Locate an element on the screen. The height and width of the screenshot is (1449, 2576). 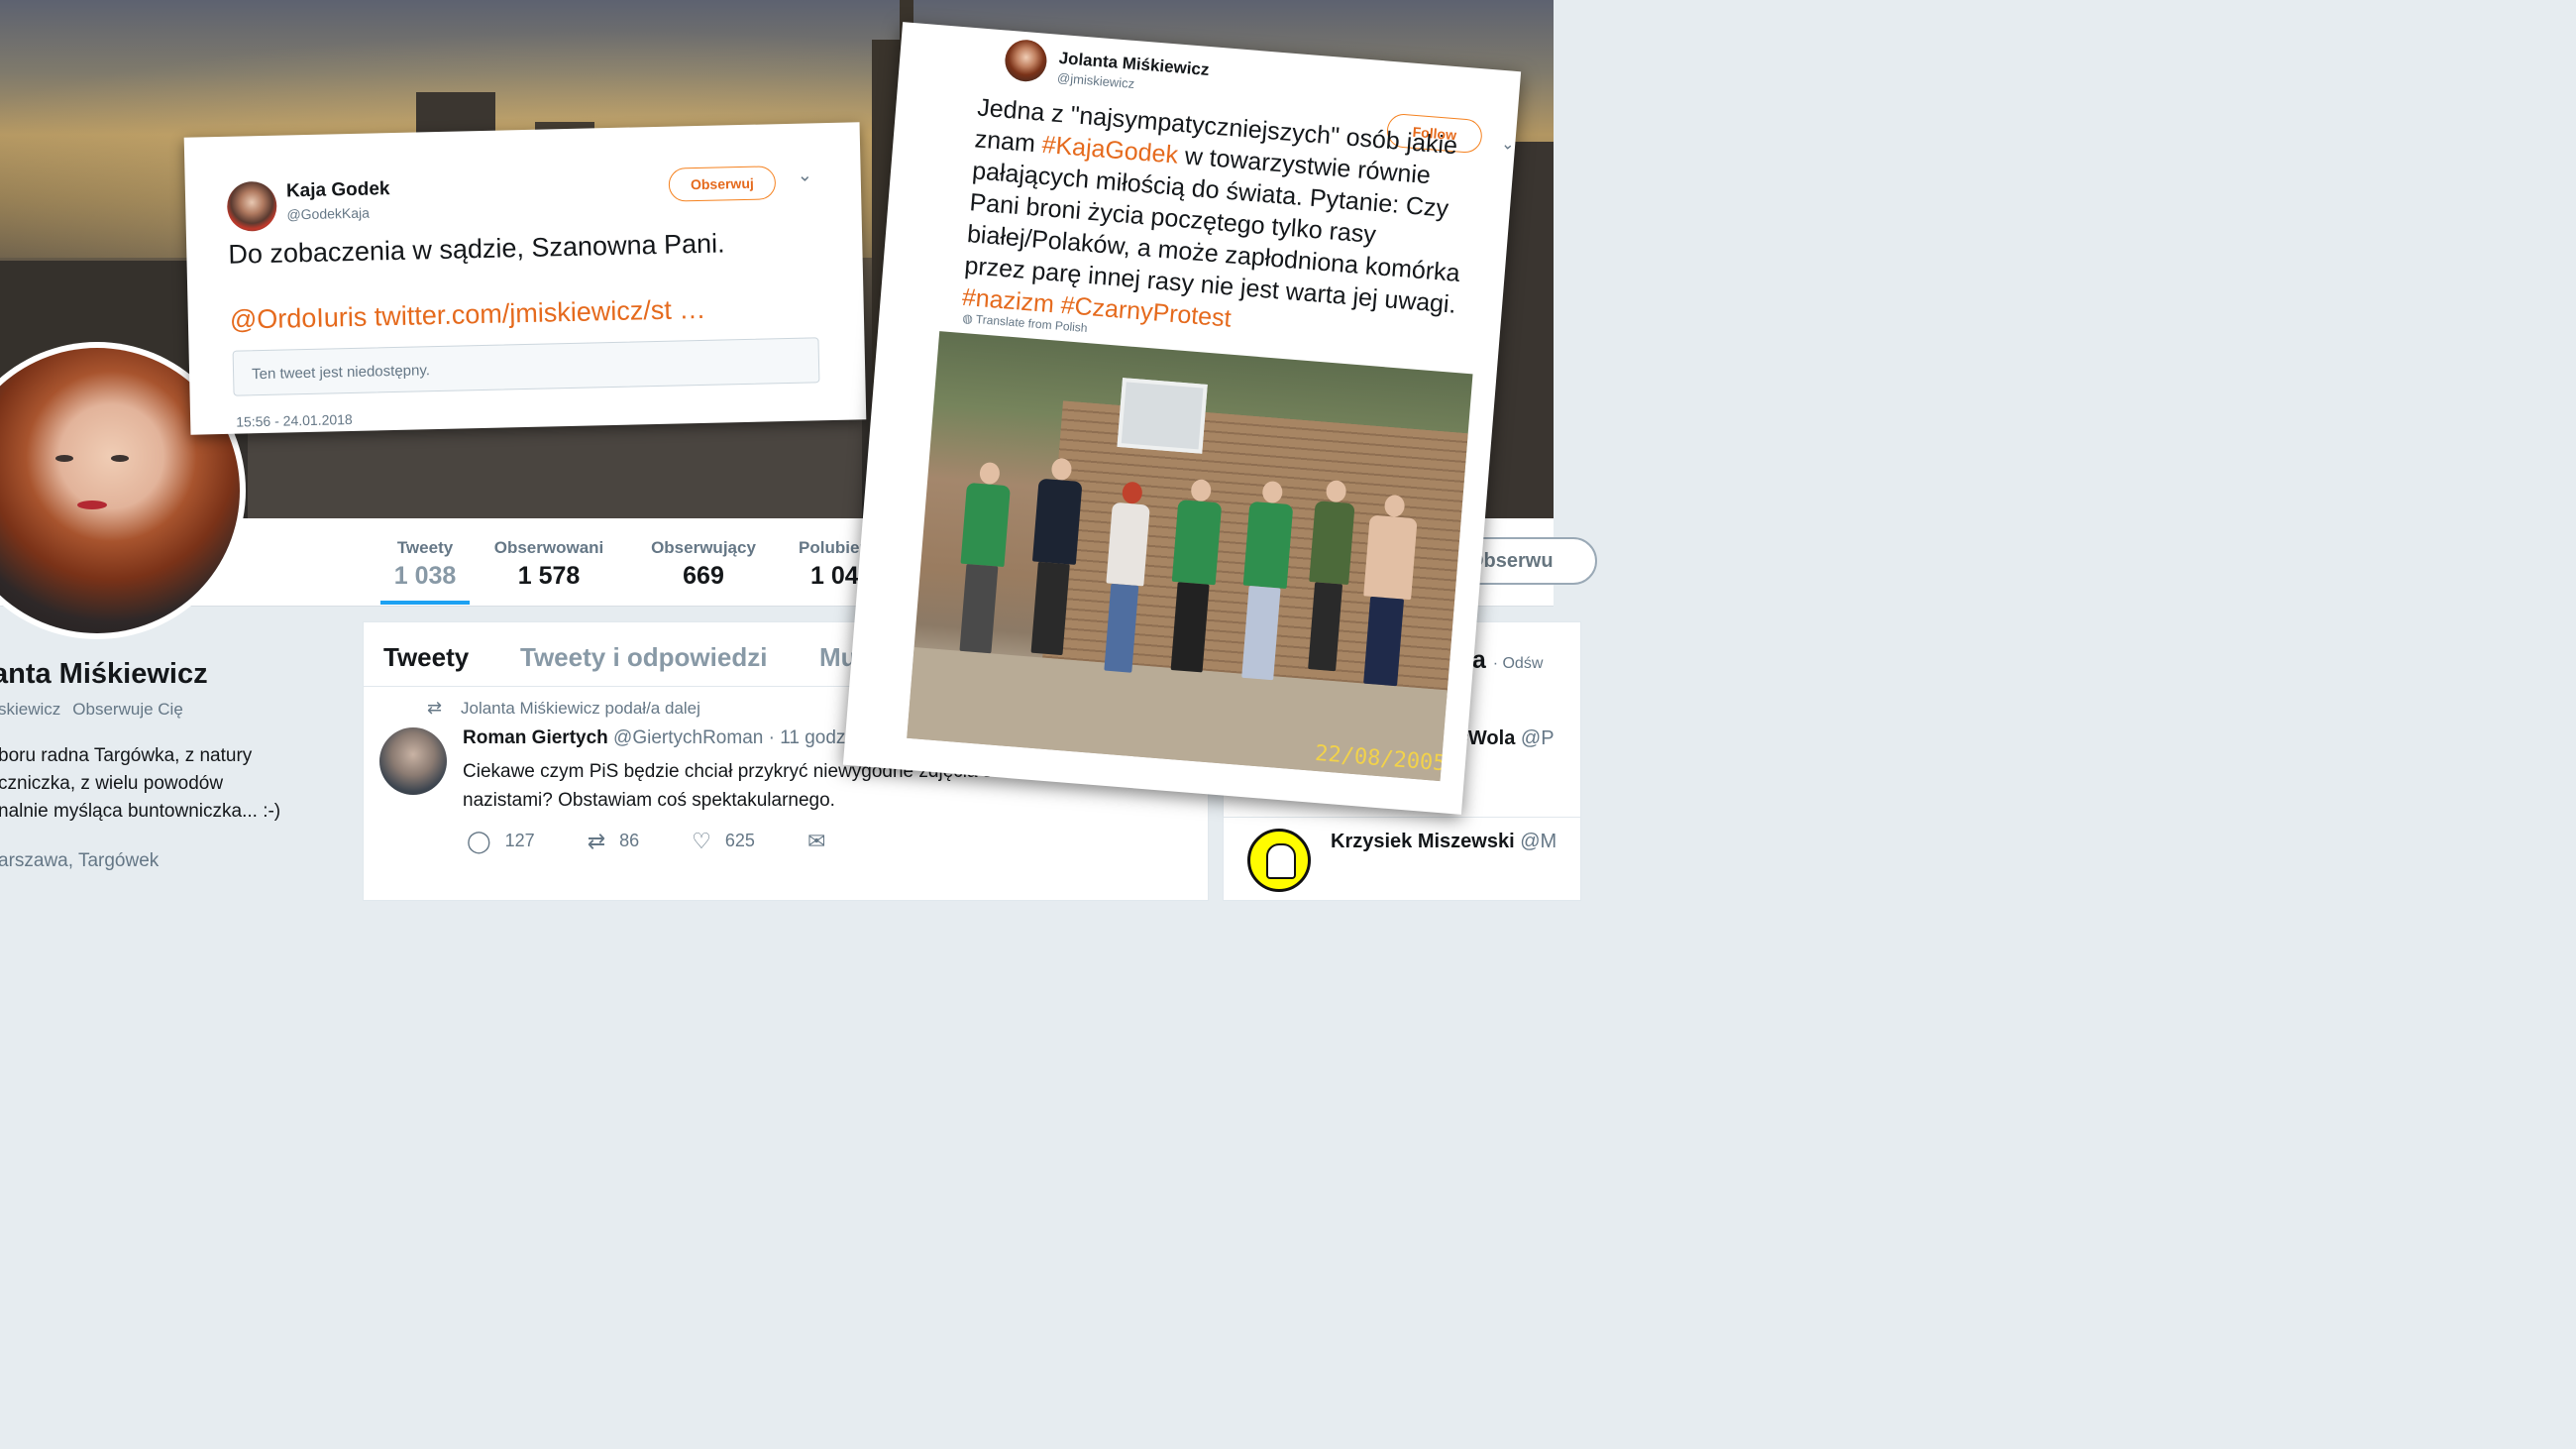
message-action: ✉ is located at coordinates (823, 842).